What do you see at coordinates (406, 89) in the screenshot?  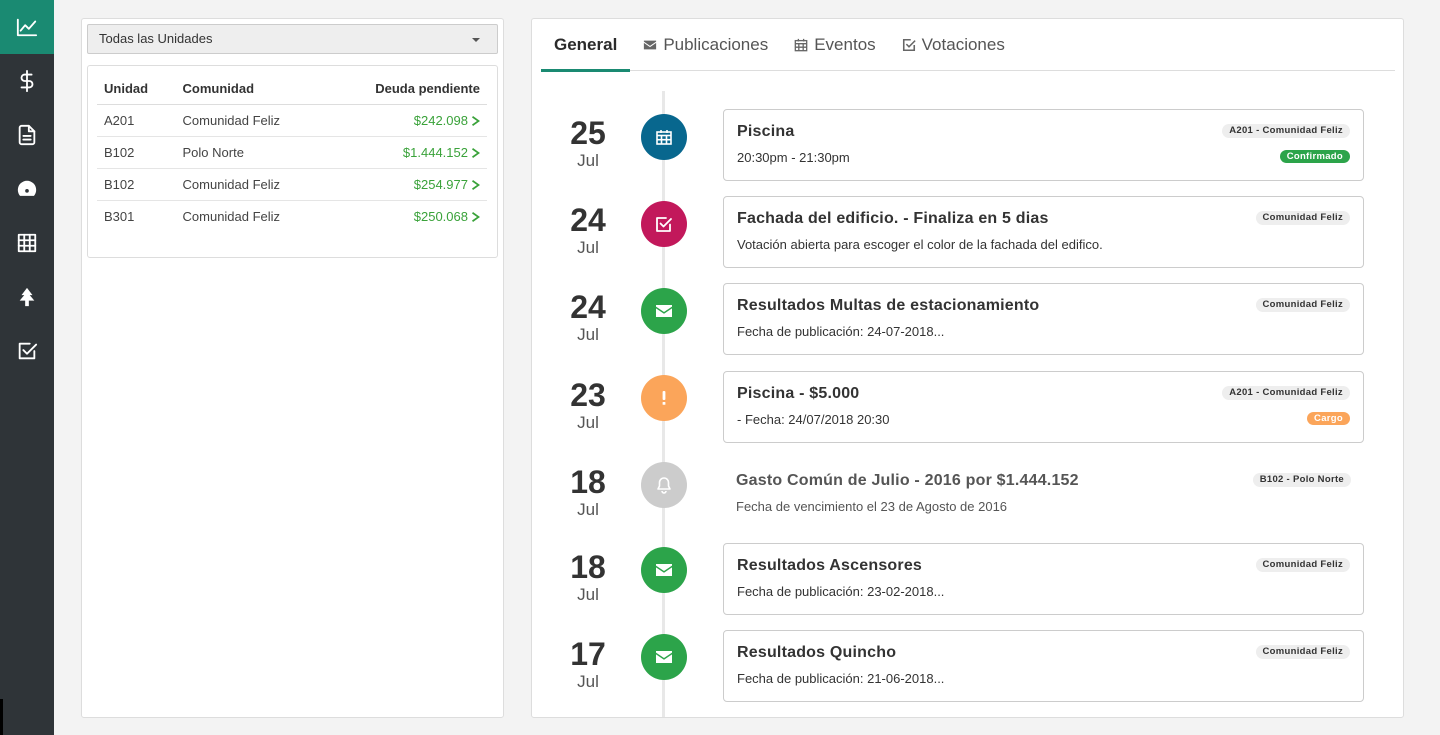 I see `column-header-debt: Deuda pendiente` at bounding box center [406, 89].